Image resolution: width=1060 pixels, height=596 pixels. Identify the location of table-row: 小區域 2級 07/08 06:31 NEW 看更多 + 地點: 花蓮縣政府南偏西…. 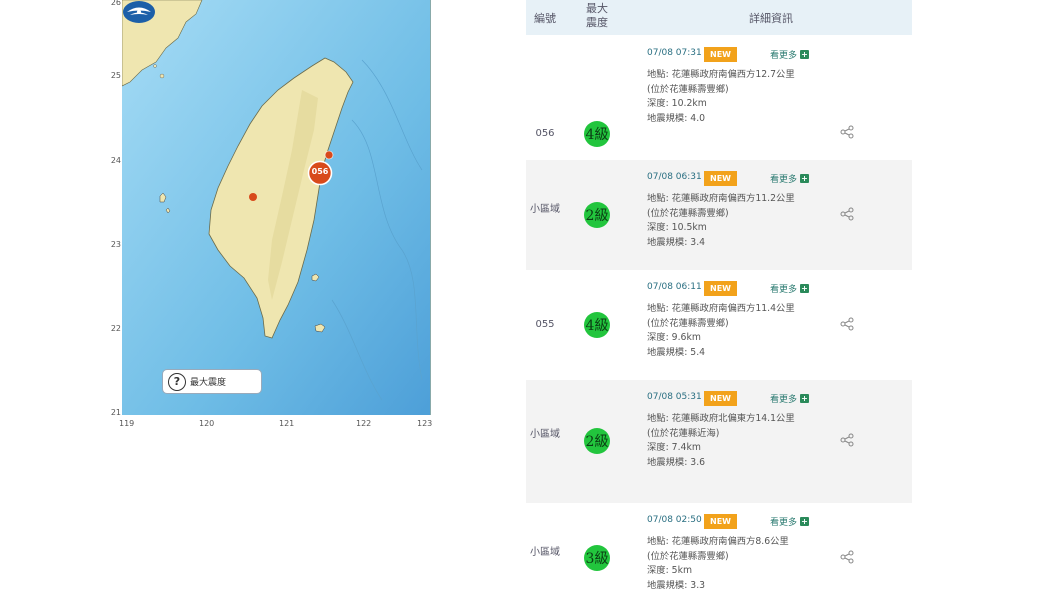
(719, 215).